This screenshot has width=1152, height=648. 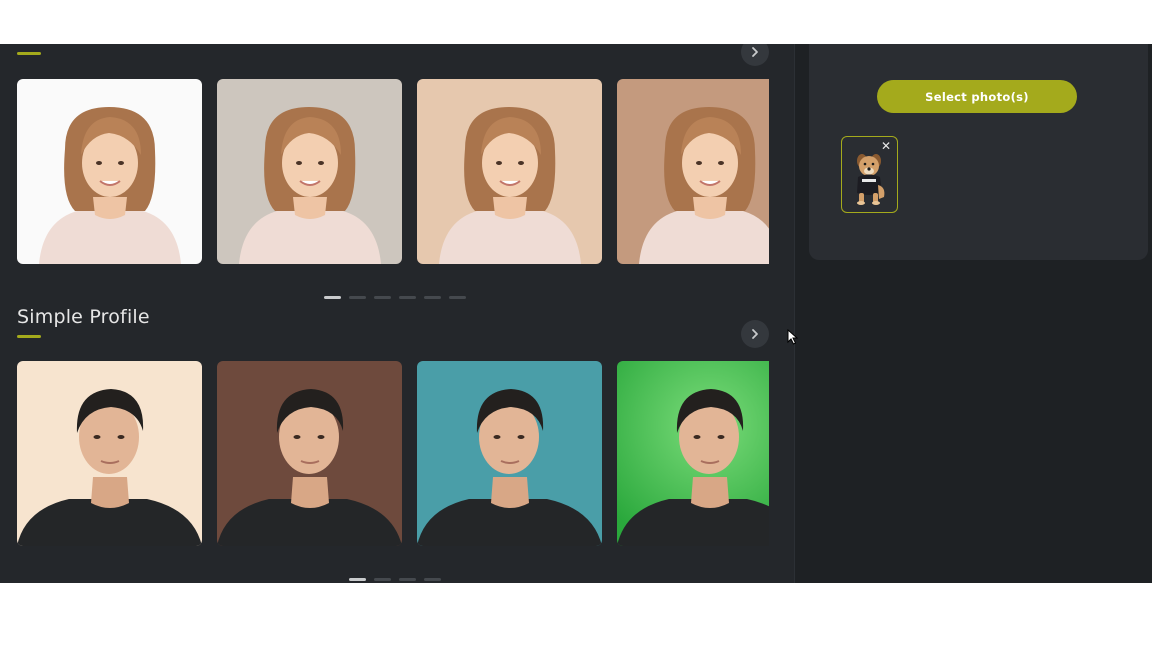 What do you see at coordinates (886, 146) in the screenshot?
I see `close-icon: ✕` at bounding box center [886, 146].